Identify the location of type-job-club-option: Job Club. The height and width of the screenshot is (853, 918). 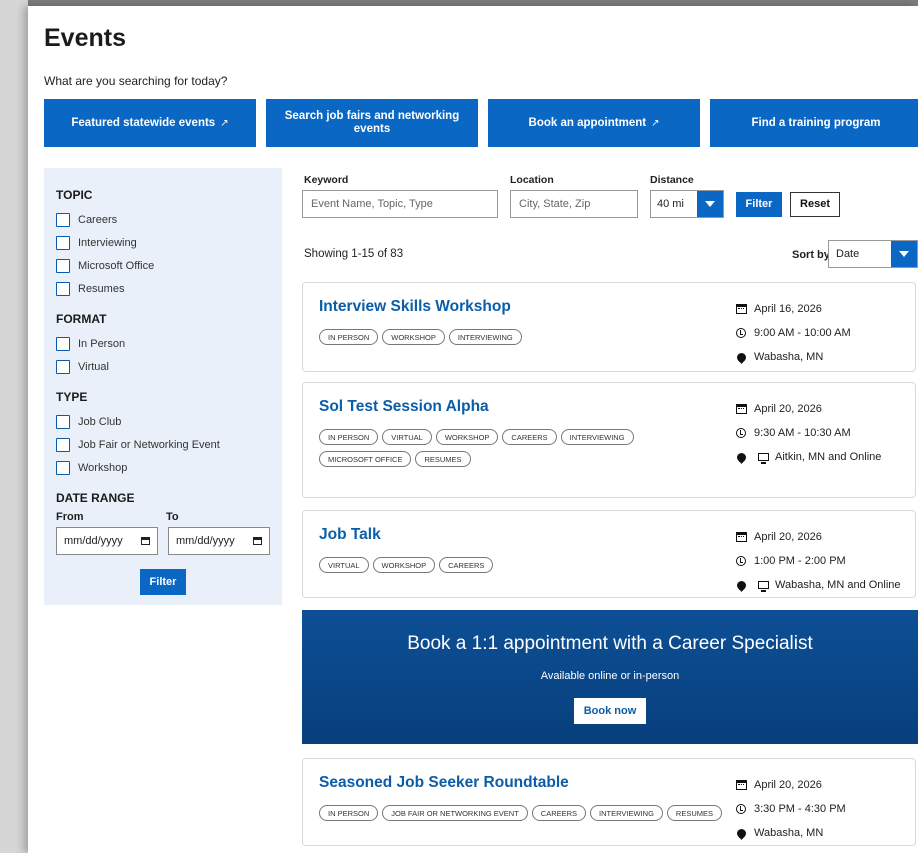
(163, 421).